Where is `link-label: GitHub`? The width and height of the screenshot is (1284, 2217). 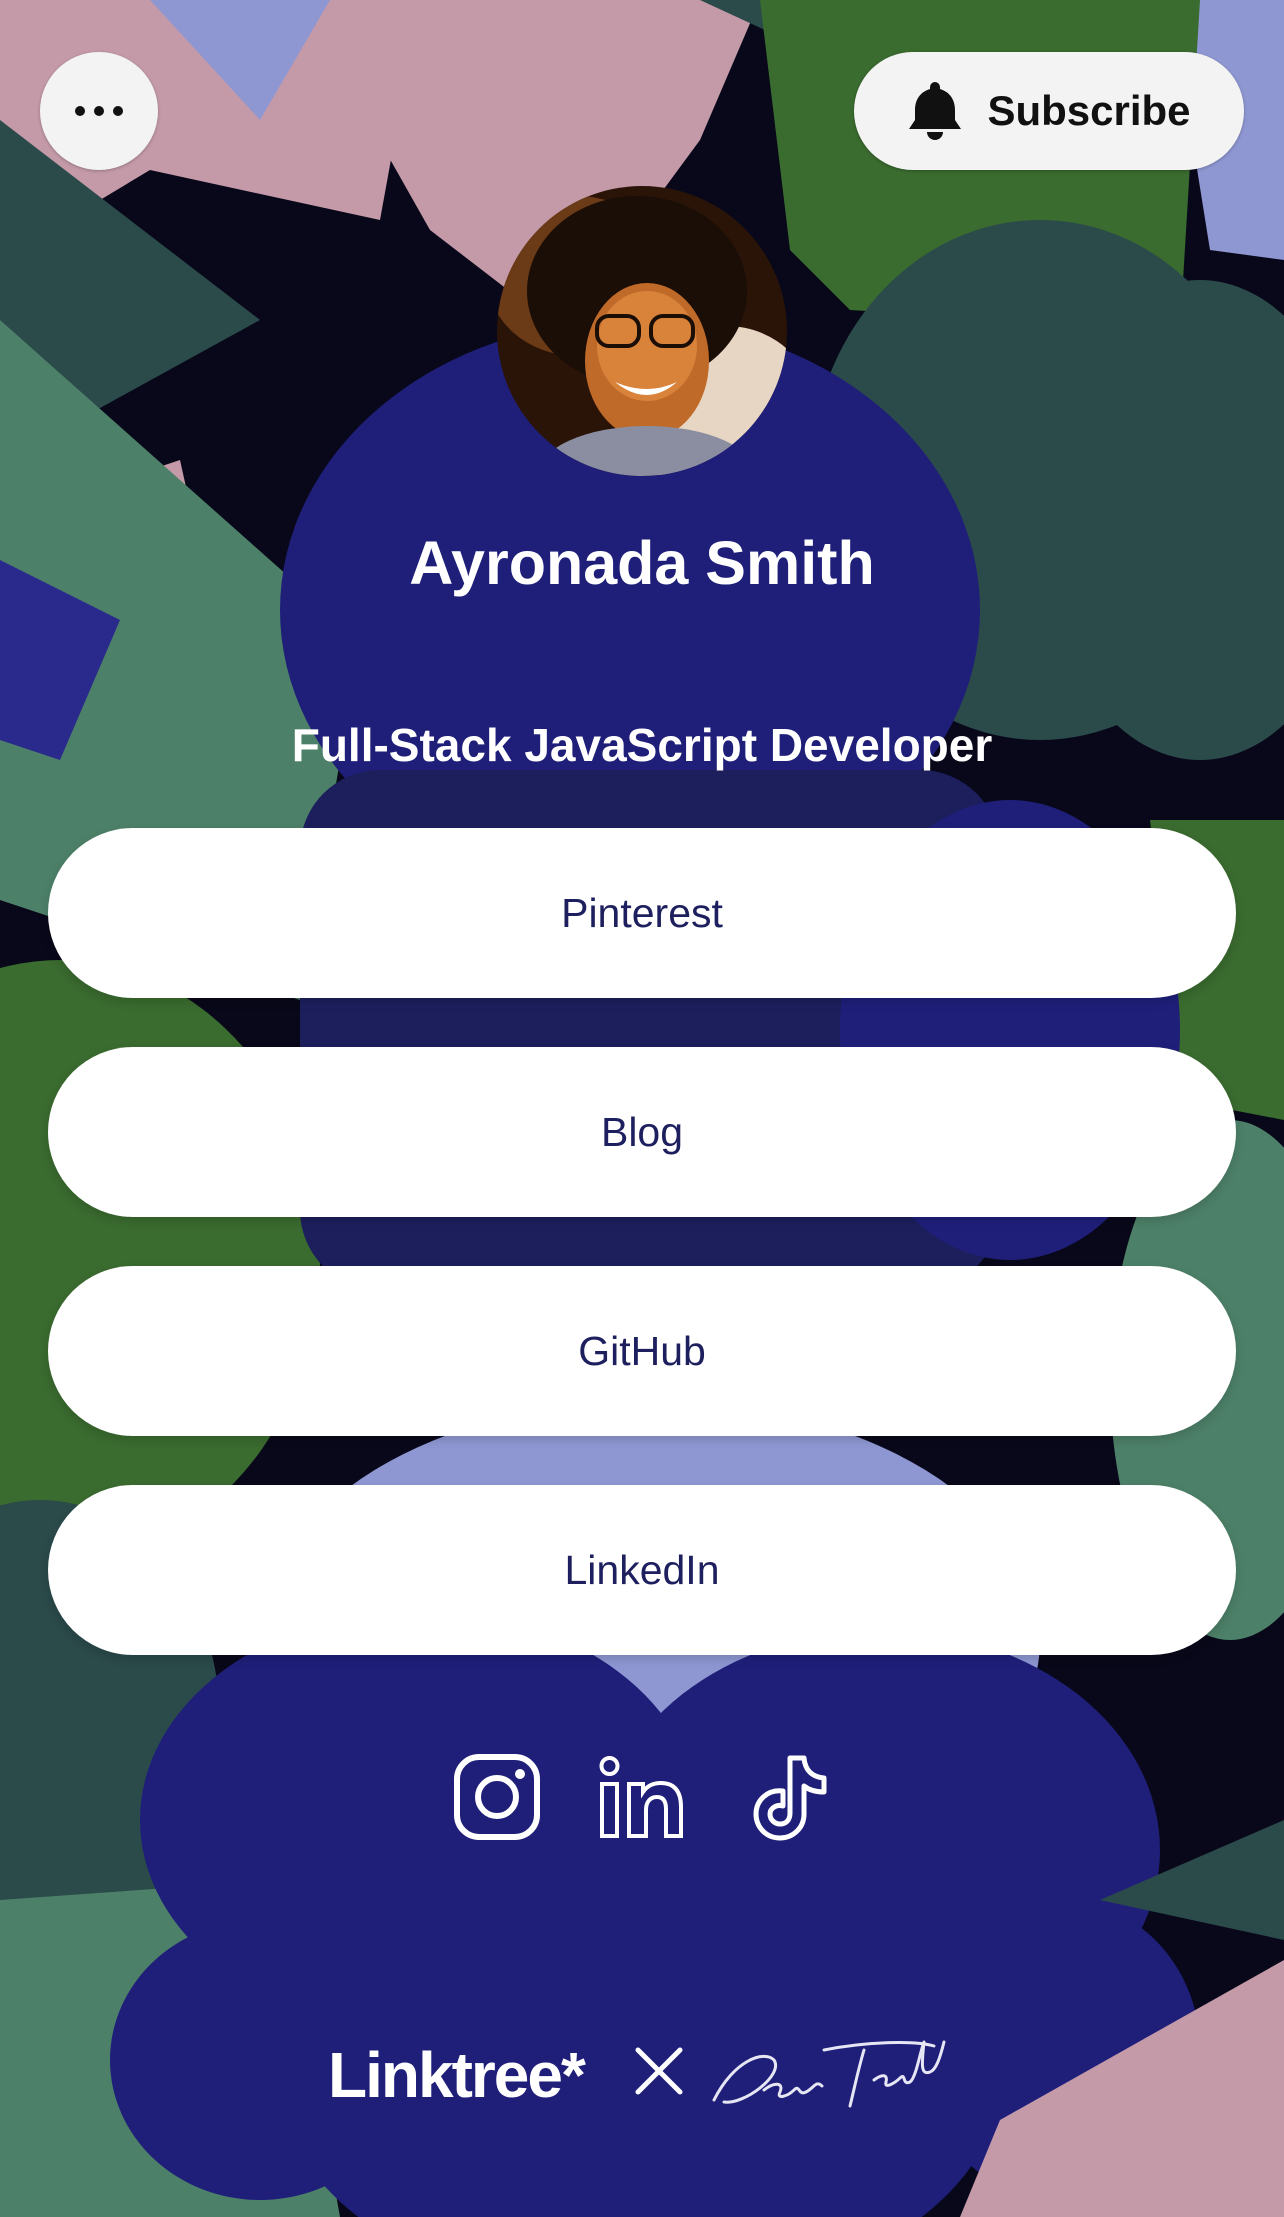 link-label: GitHub is located at coordinates (642, 1350).